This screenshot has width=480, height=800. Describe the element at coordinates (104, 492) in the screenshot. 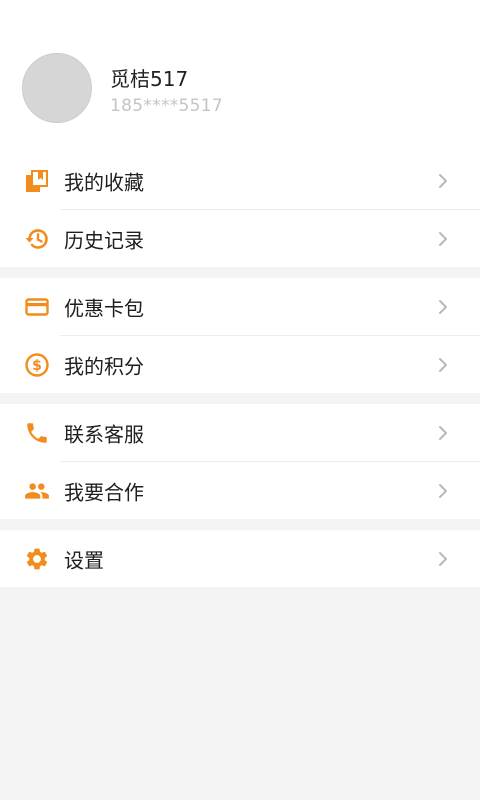

I see `menu-label-cooperate: 我要合作` at that location.